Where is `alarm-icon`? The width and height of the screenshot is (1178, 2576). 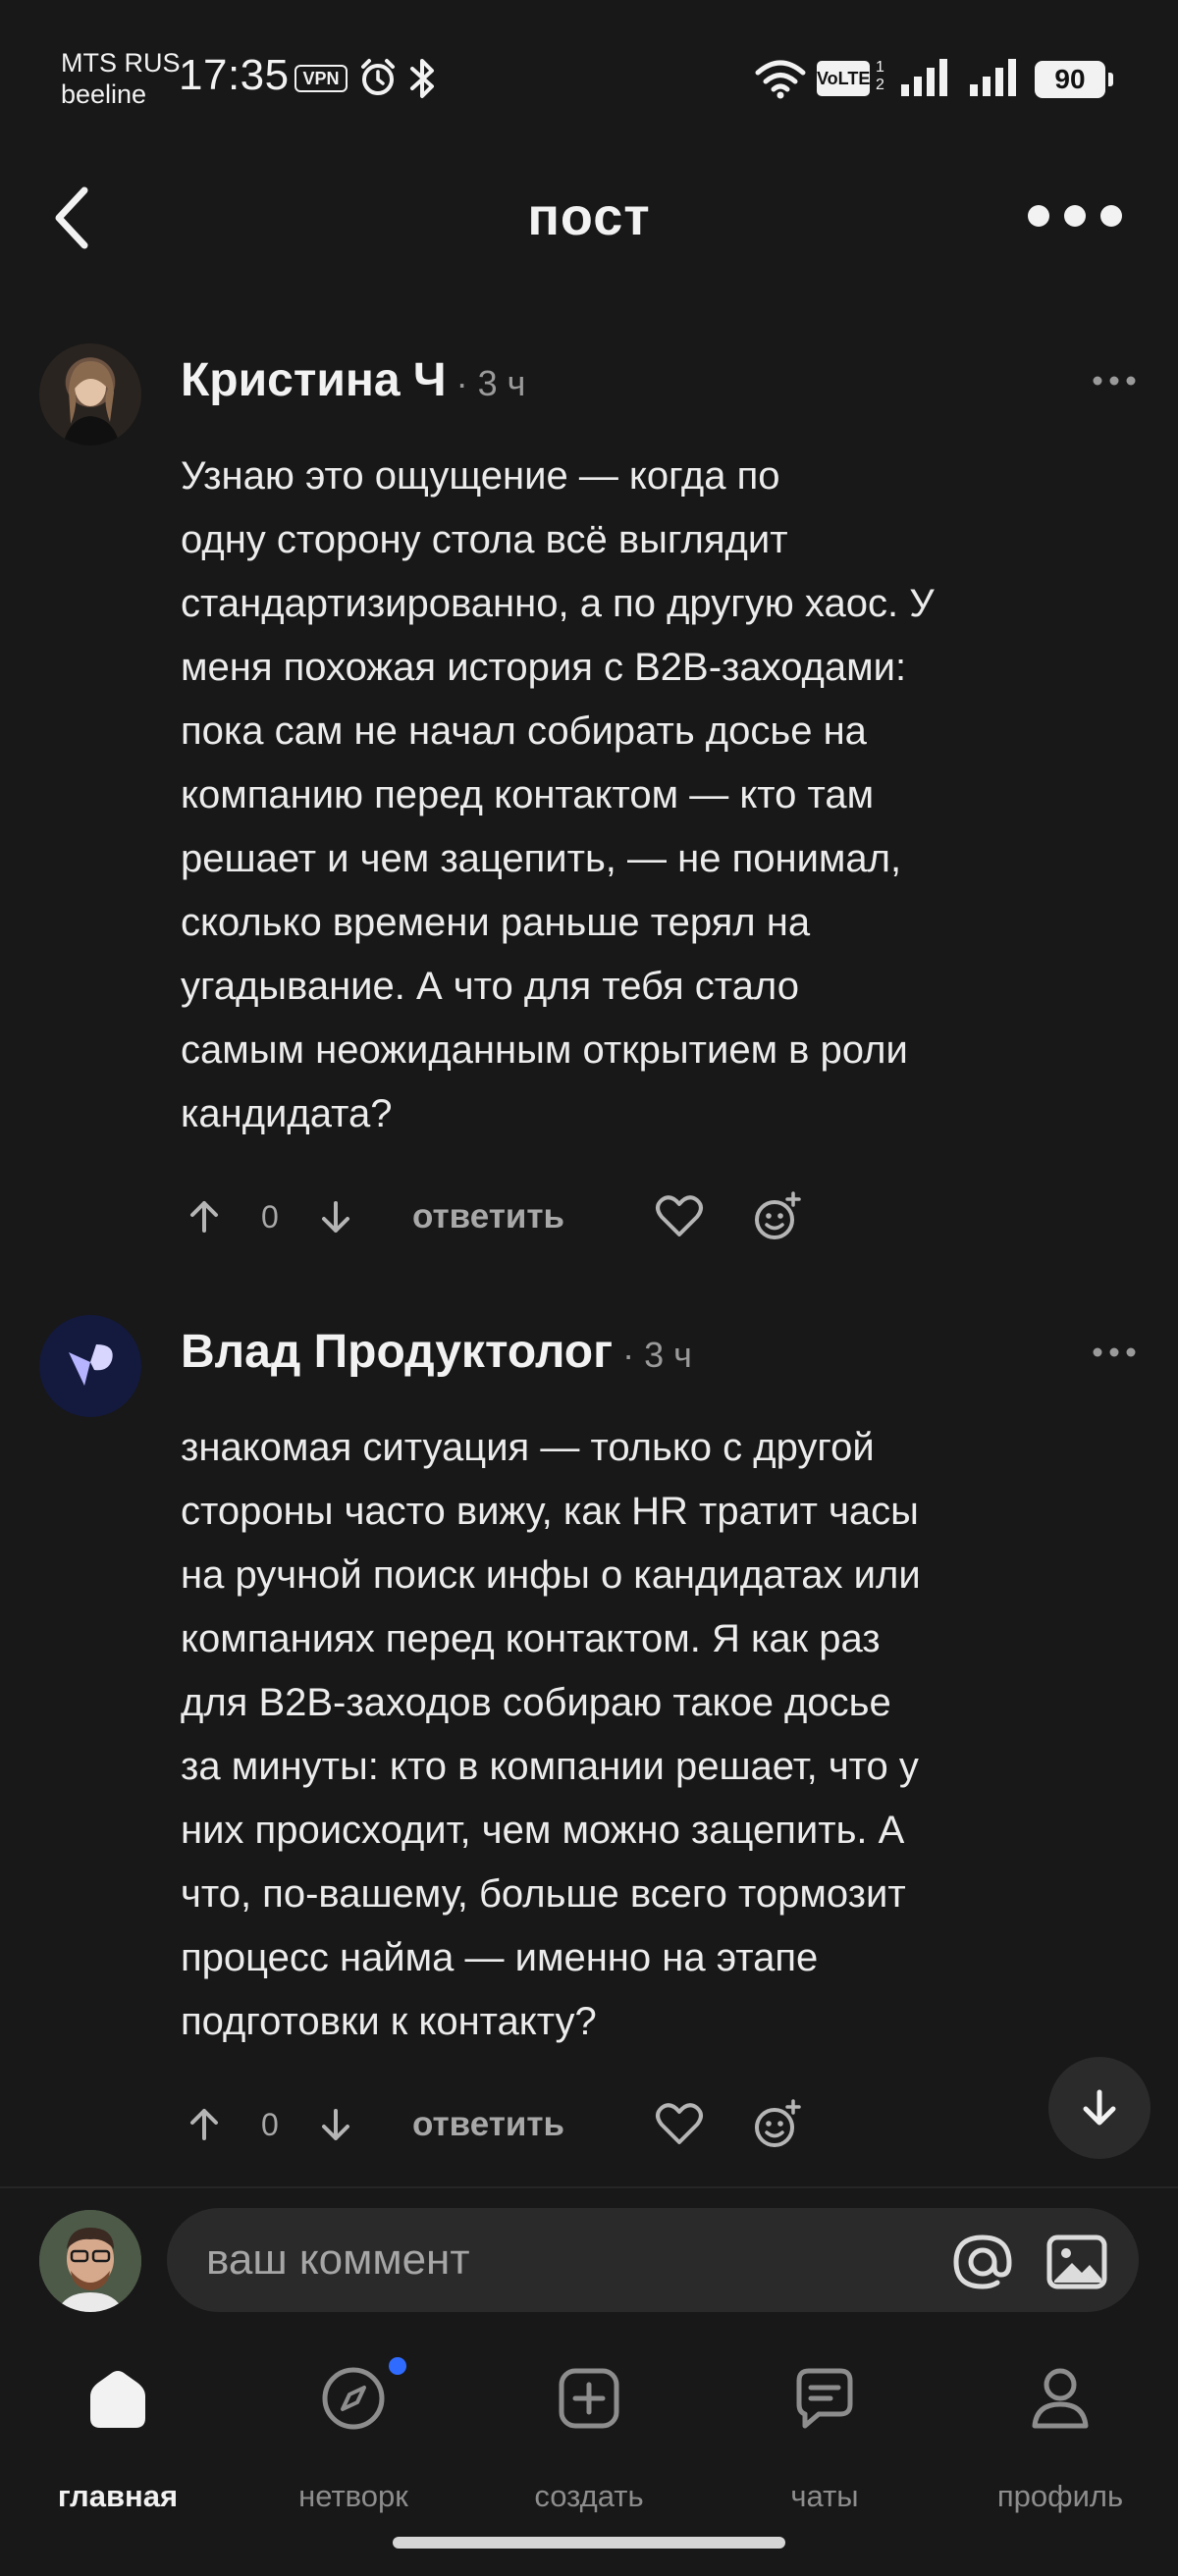
alarm-icon is located at coordinates (378, 77).